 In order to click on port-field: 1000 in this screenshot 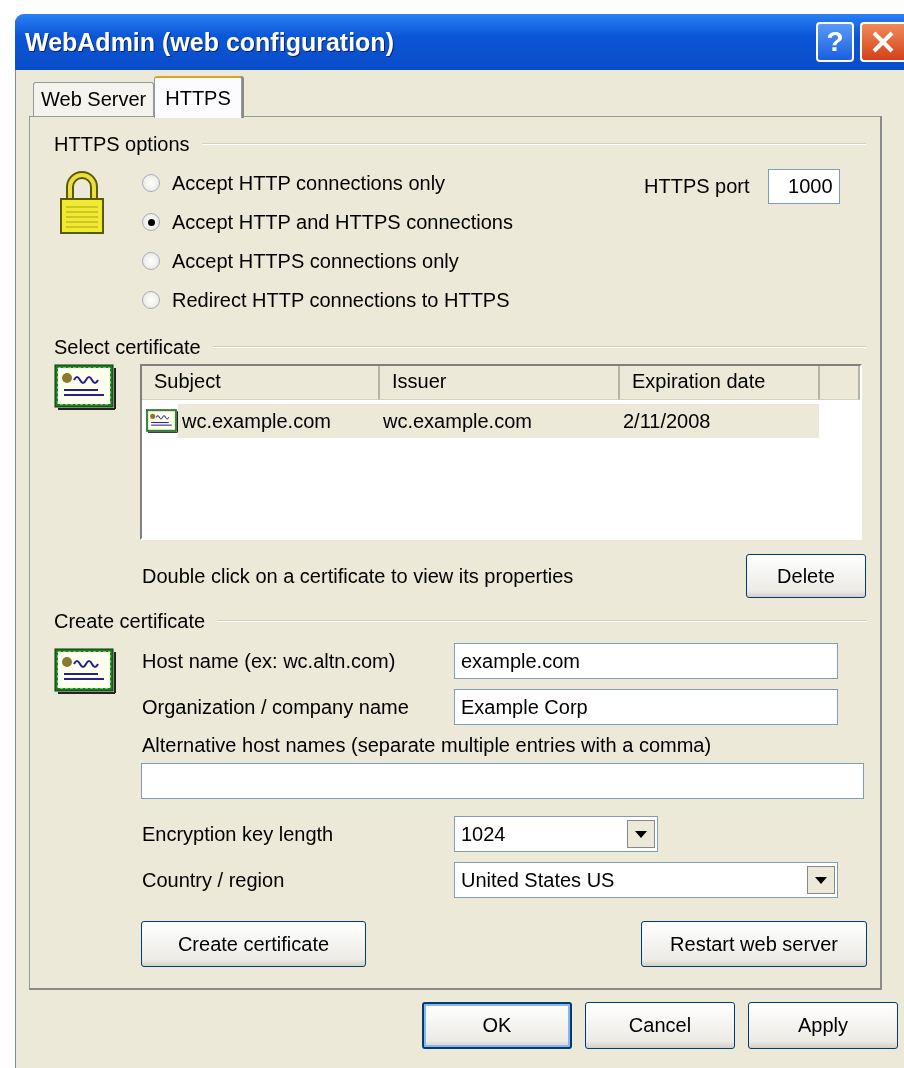, I will do `click(803, 186)`.